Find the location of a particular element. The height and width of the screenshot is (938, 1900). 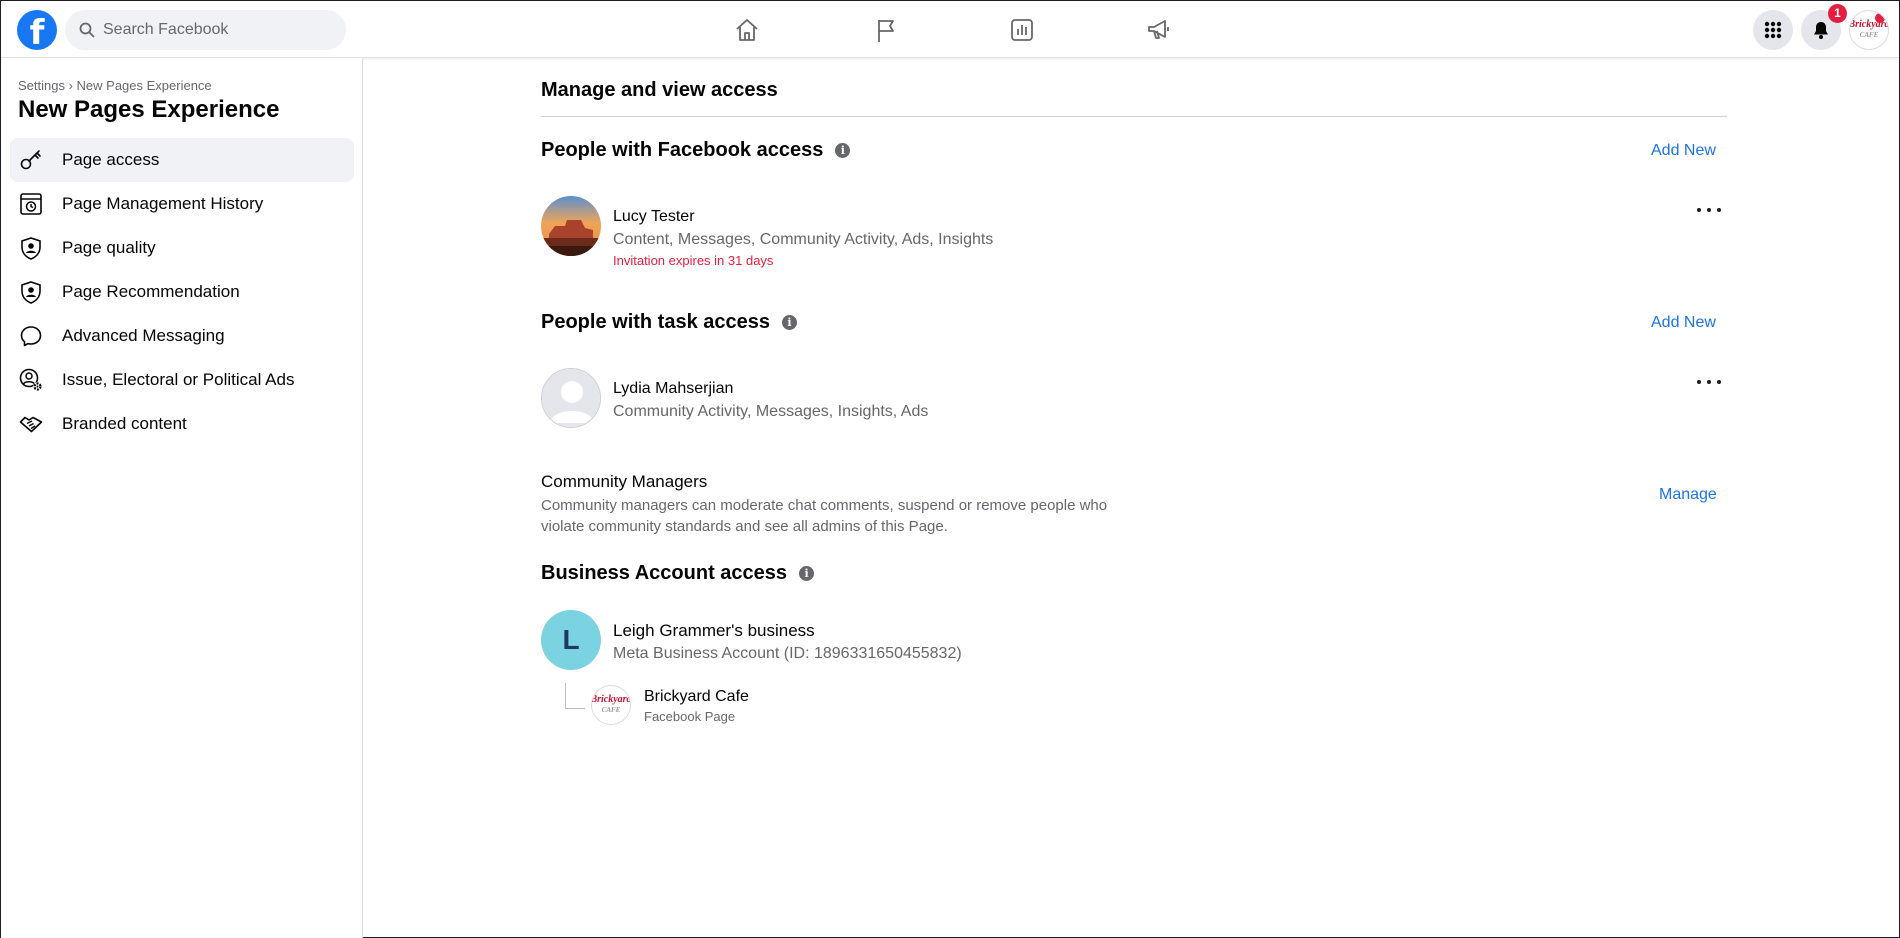

megaphone-icon is located at coordinates (1158, 29).